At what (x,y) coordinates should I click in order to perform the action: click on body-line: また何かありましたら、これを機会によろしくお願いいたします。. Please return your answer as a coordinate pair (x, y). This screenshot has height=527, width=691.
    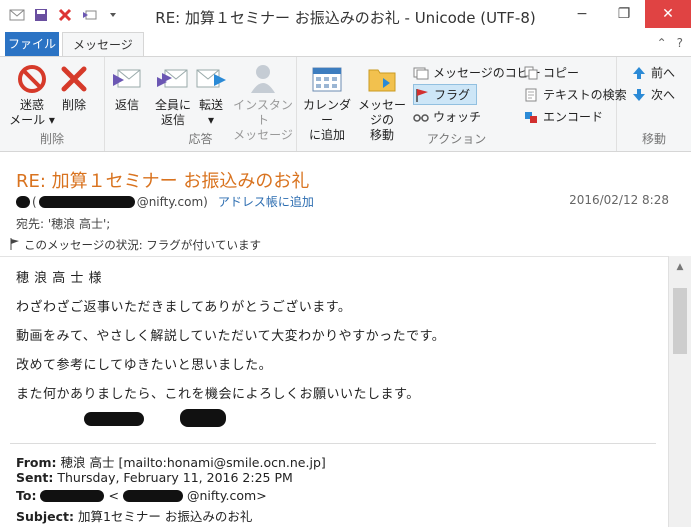
    Looking at the image, I should click on (218, 394).